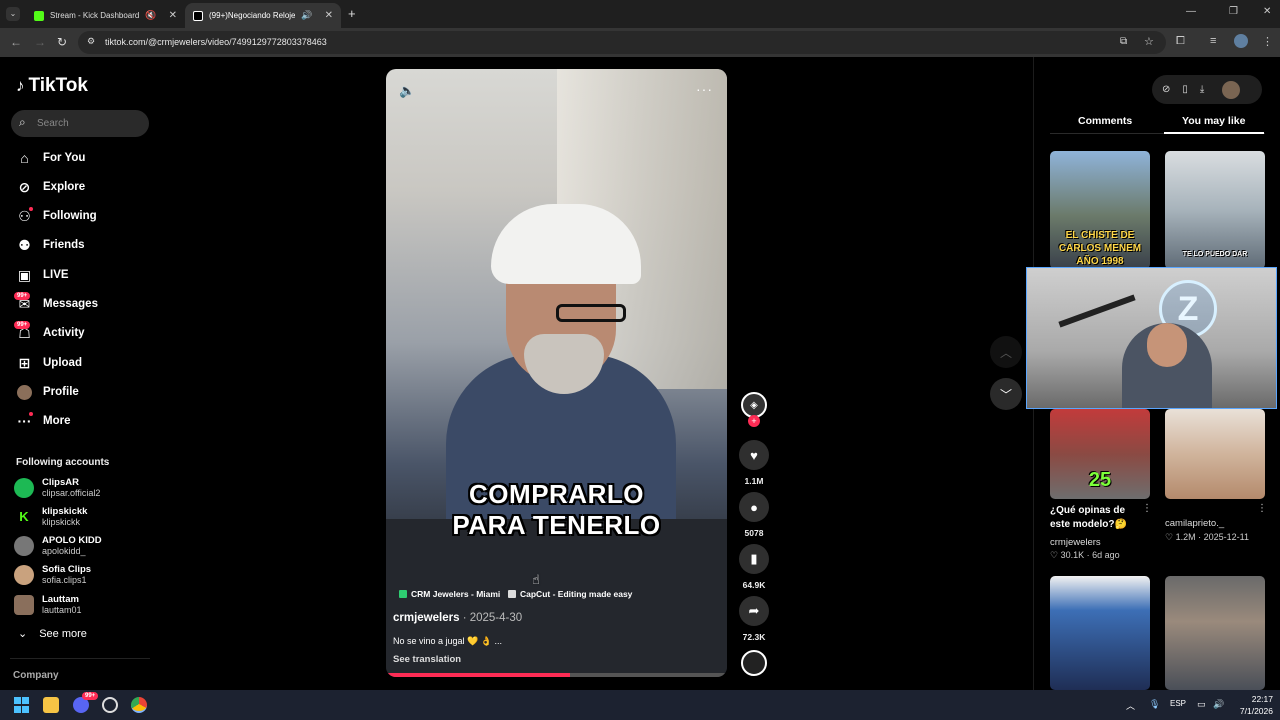  What do you see at coordinates (52, 575) in the screenshot?
I see `account-sofia-clips: Sofia Clips sofia.clips1` at bounding box center [52, 575].